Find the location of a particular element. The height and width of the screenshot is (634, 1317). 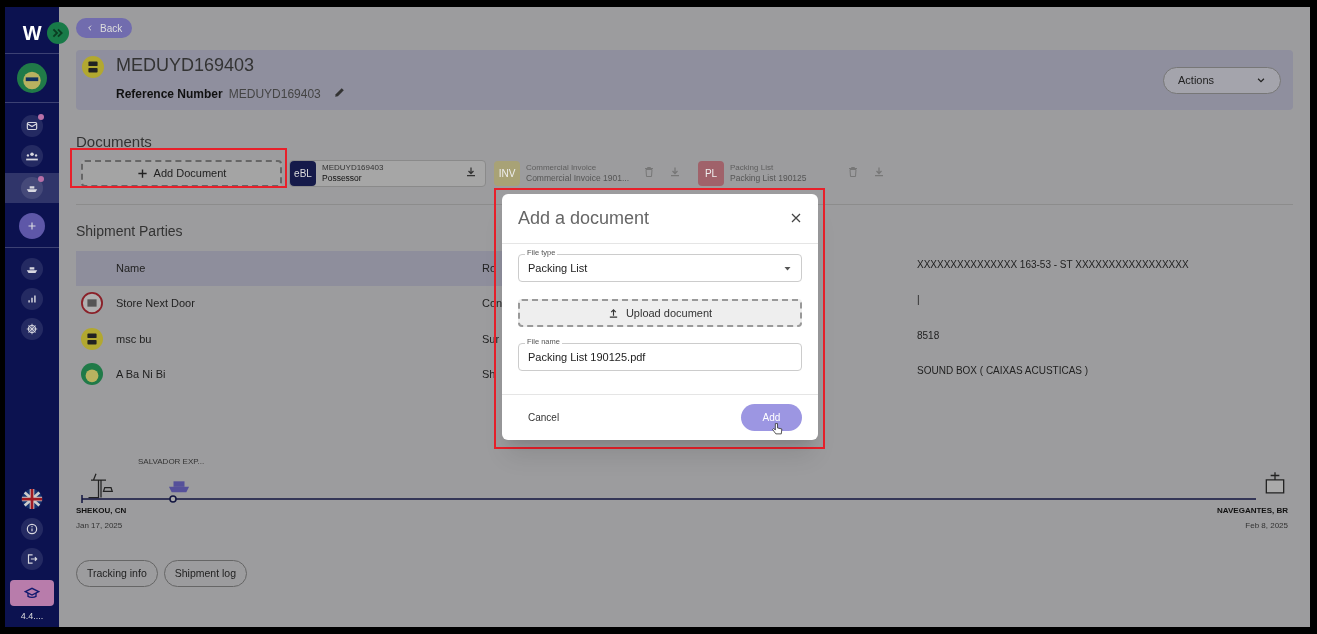

language-button is located at coordinates (32, 498).